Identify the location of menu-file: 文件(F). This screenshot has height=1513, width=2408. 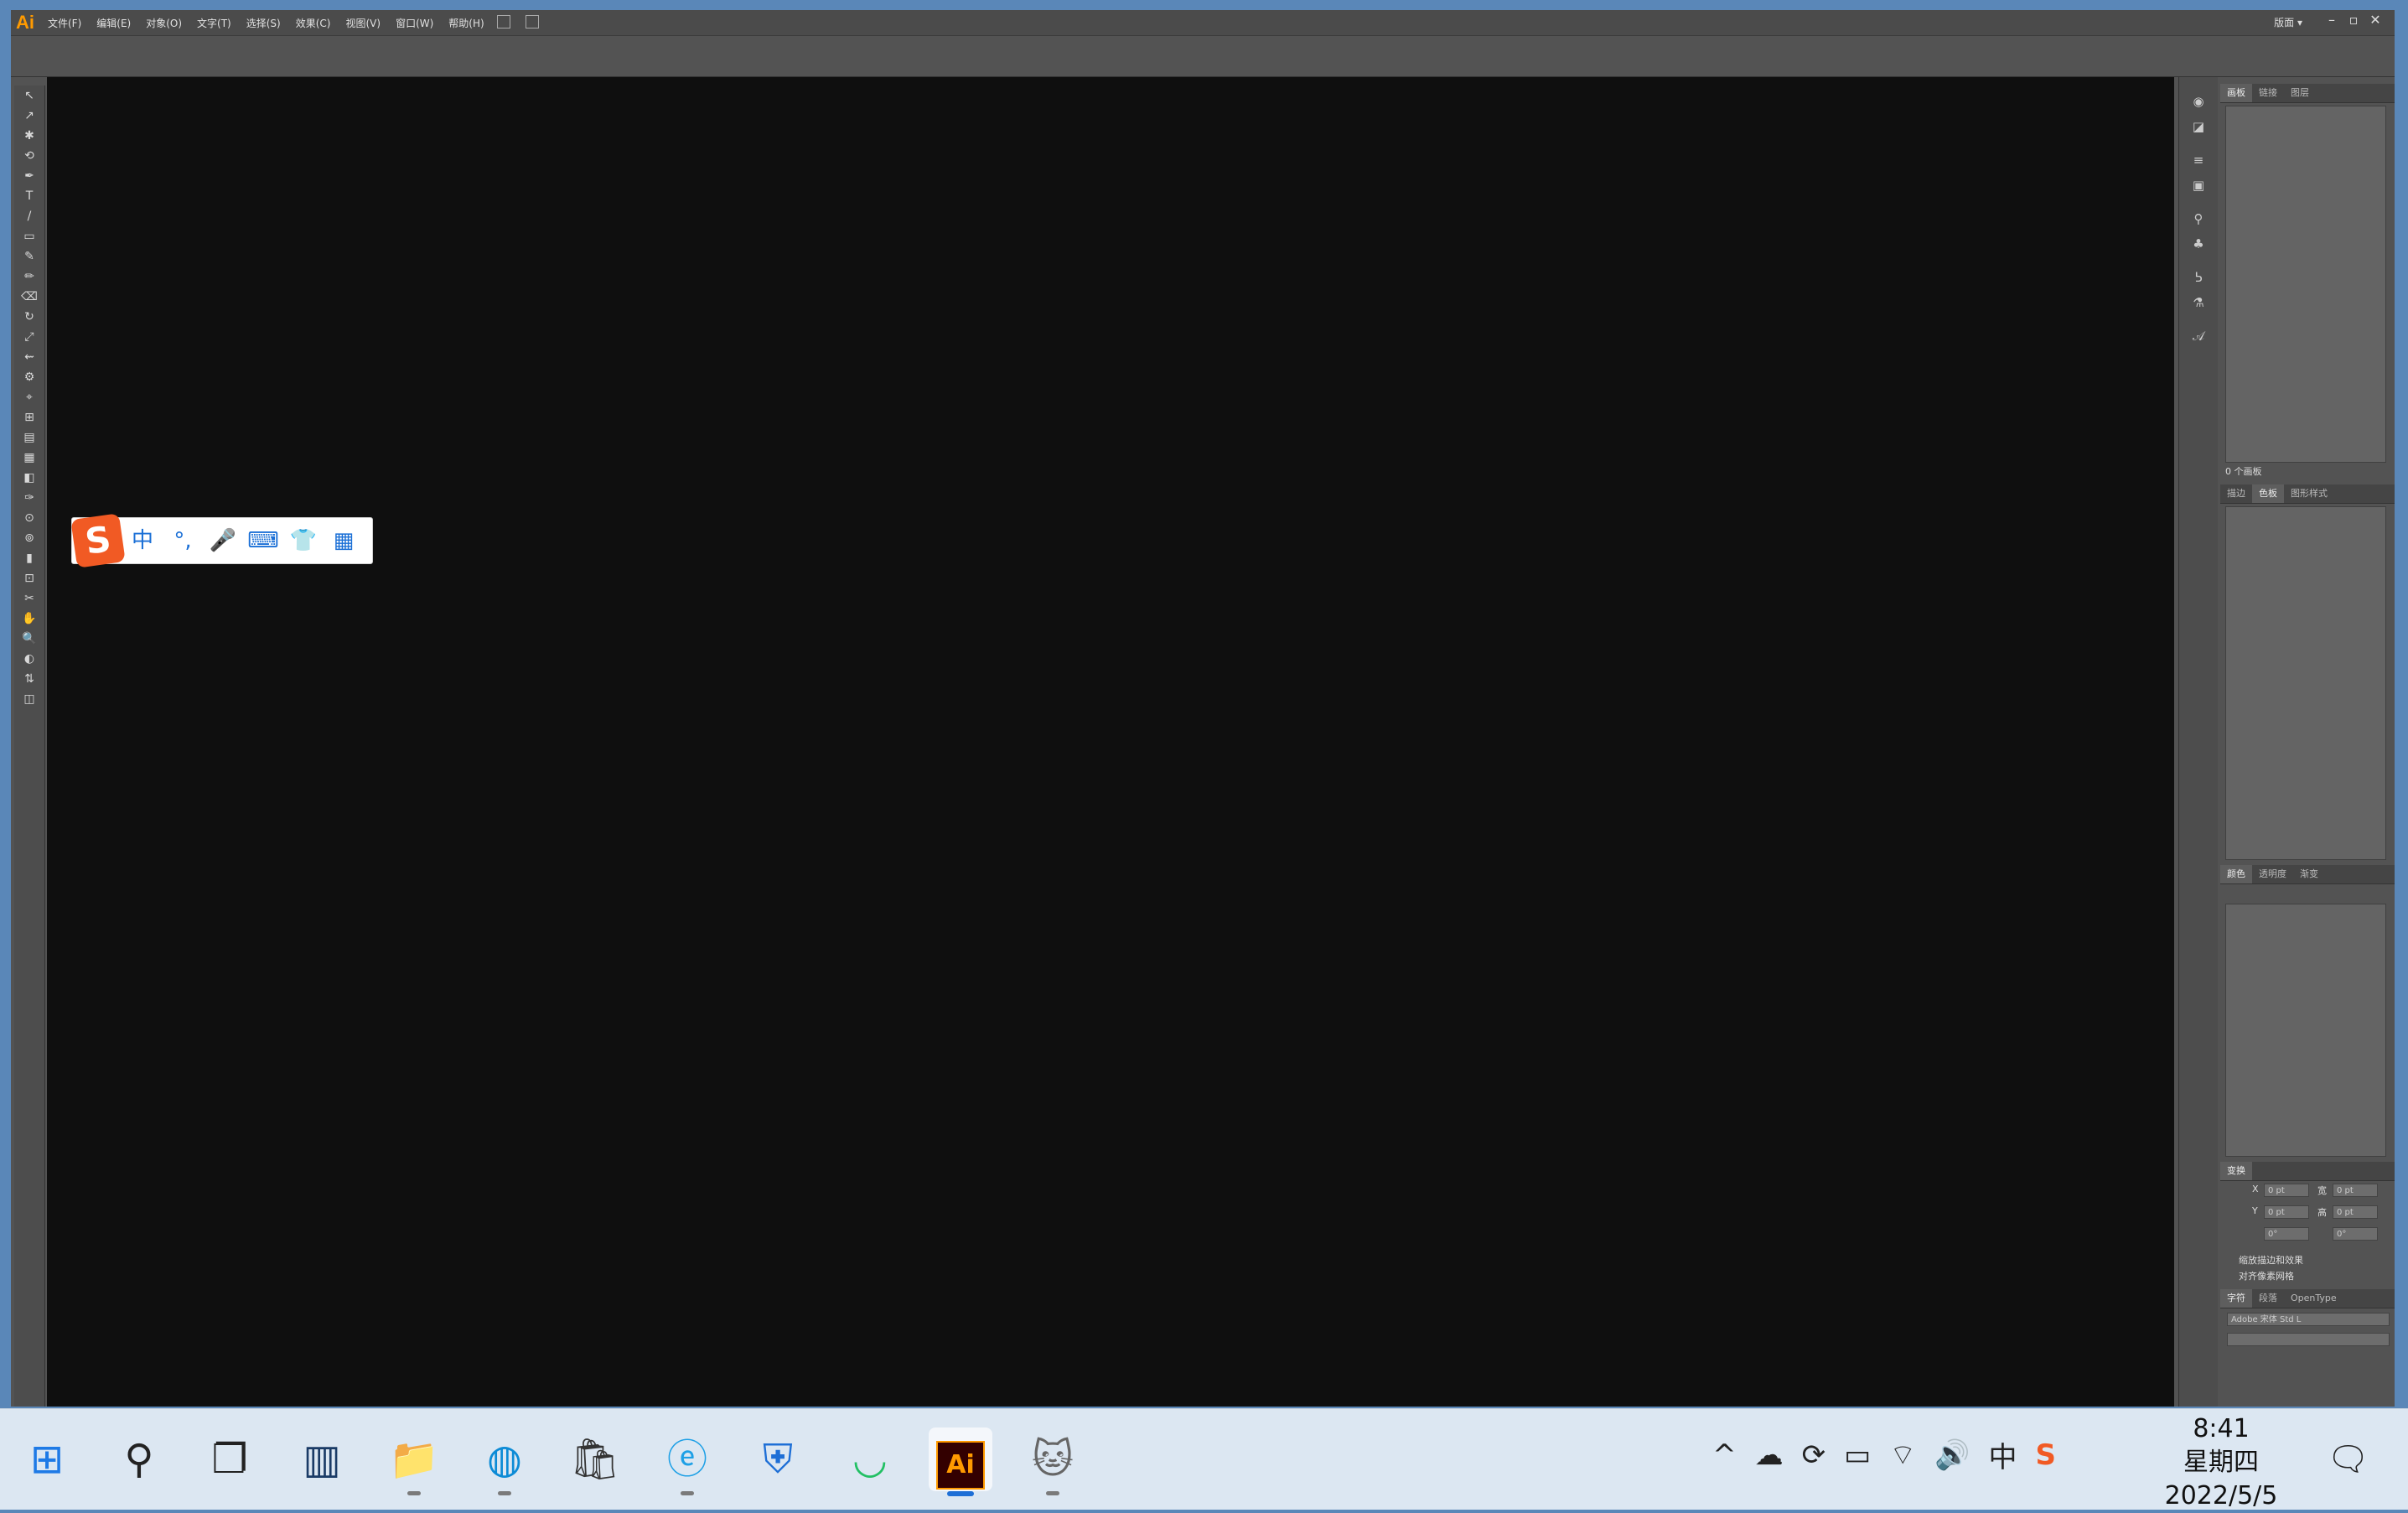
(65, 23).